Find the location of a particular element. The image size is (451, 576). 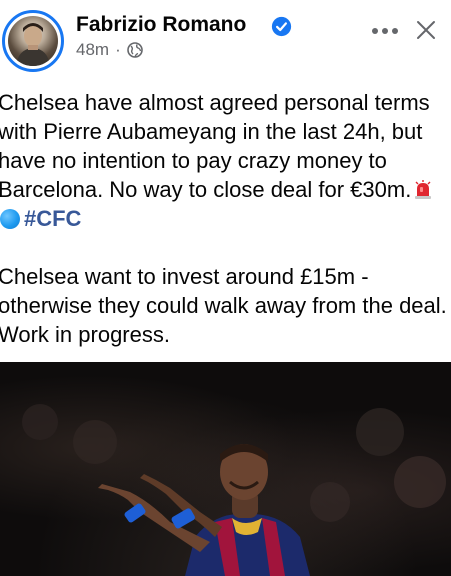

author-name: Fabrizio Romano is located at coordinates (161, 25).